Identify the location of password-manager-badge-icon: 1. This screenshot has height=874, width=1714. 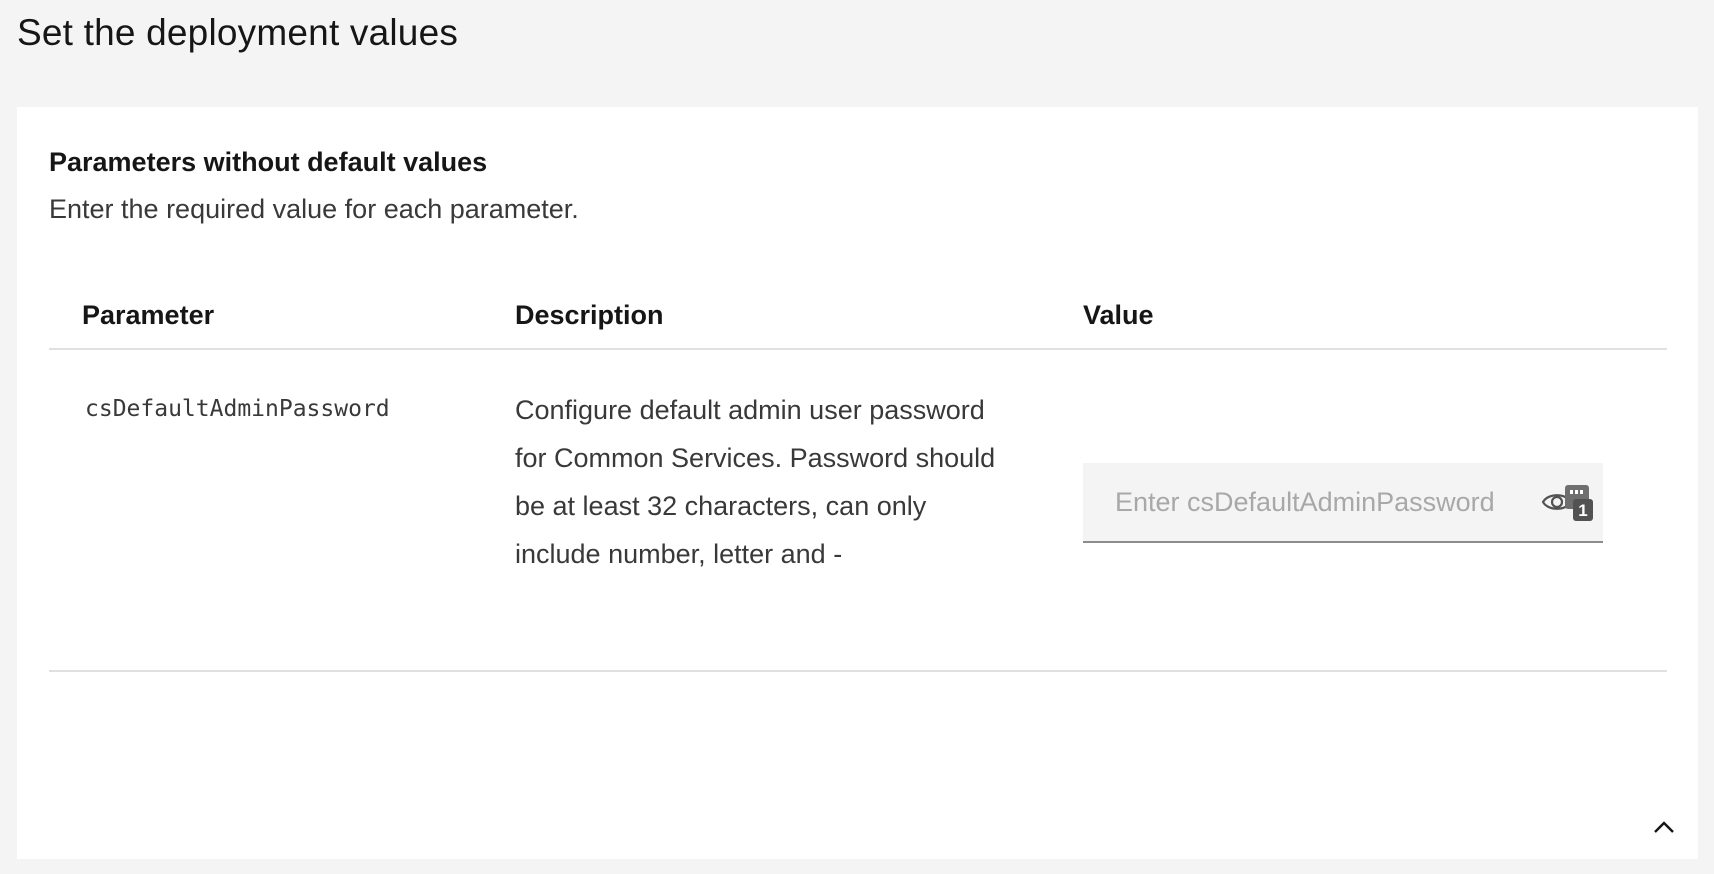
(1578, 503).